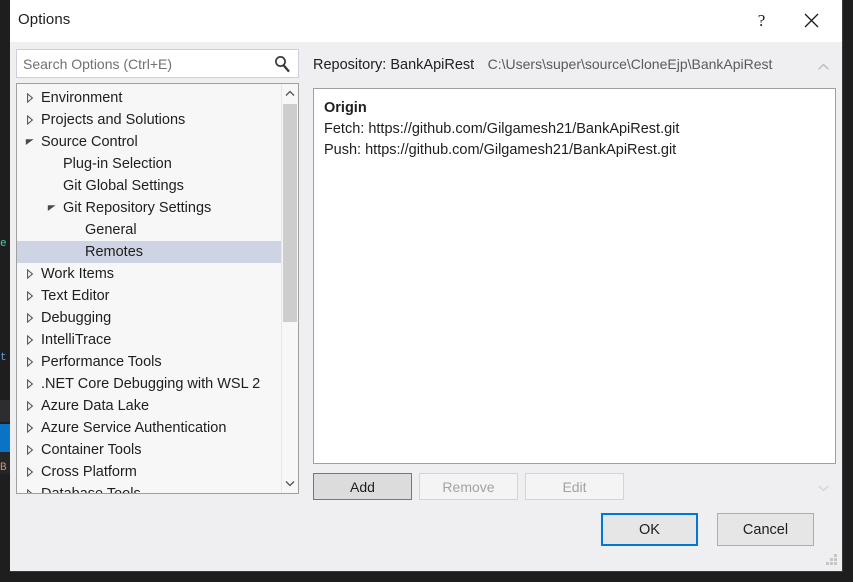 This screenshot has height=582, width=853. What do you see at coordinates (426, 539) in the screenshot?
I see `dialog-footer: OK Cancel` at bounding box center [426, 539].